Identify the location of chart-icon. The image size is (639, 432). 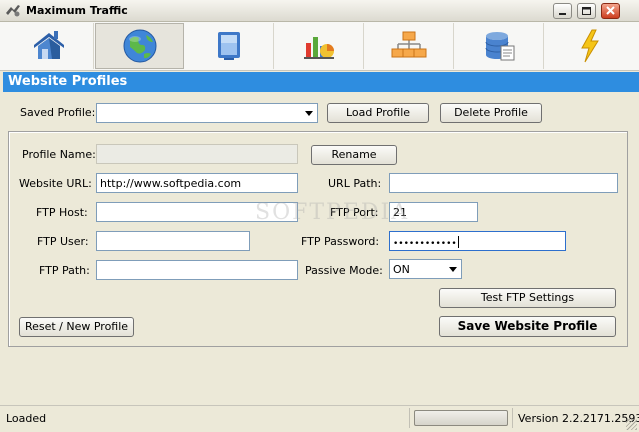
(319, 48).